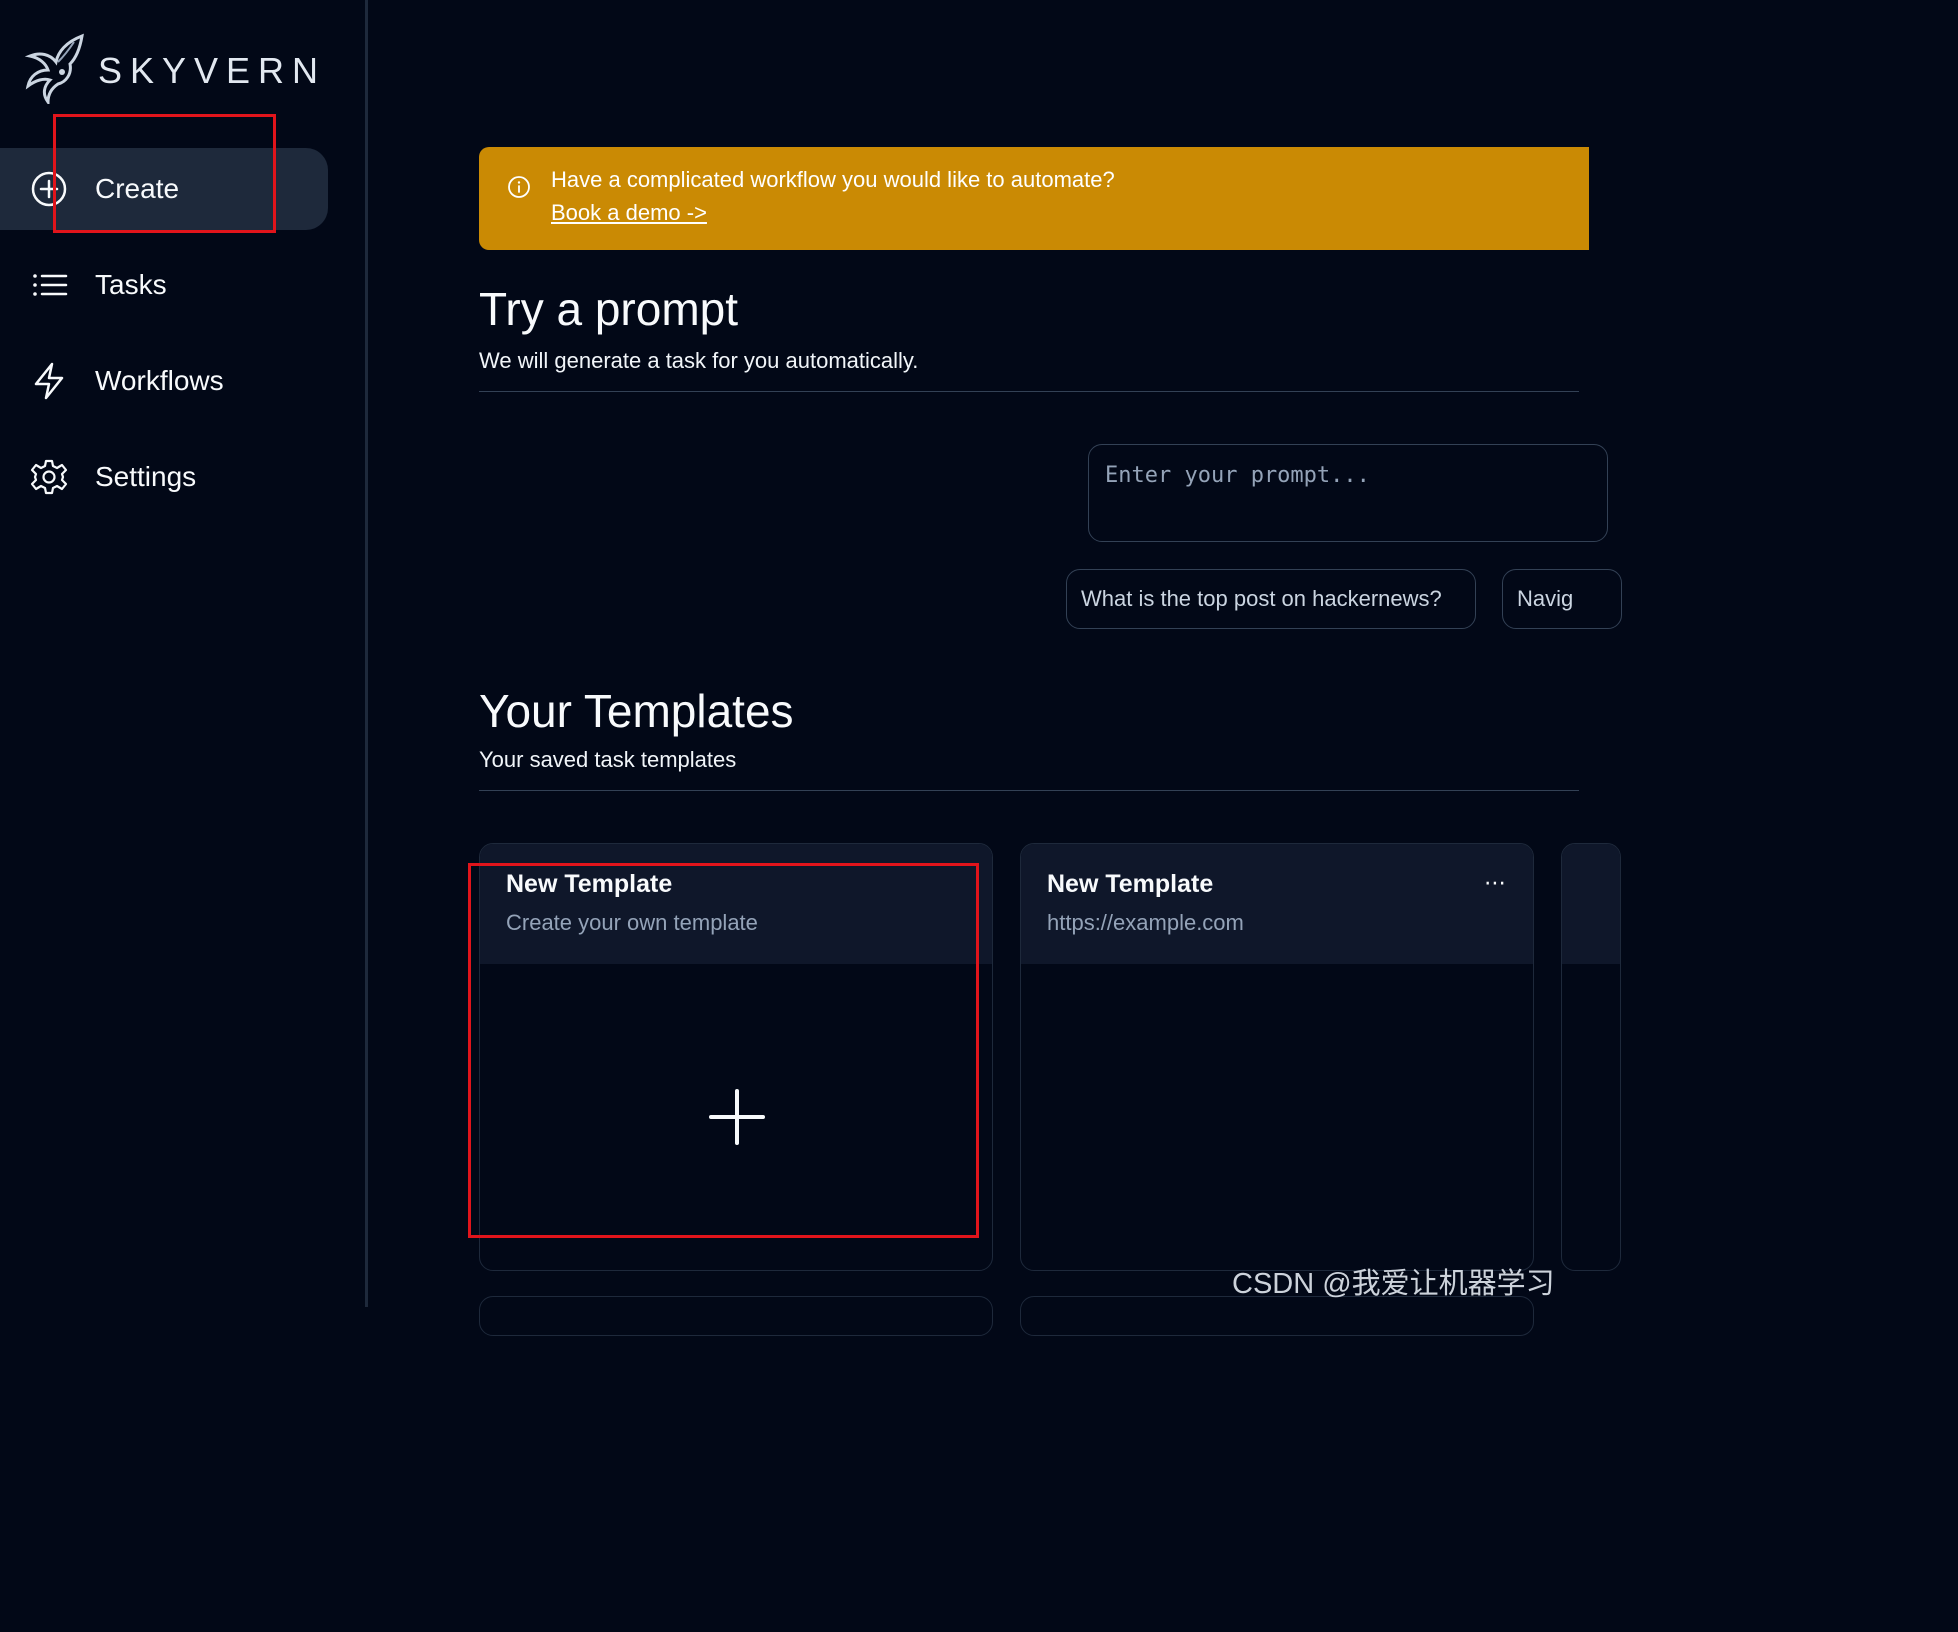  What do you see at coordinates (636, 711) in the screenshot?
I see `templates-section-title: Your Templates` at bounding box center [636, 711].